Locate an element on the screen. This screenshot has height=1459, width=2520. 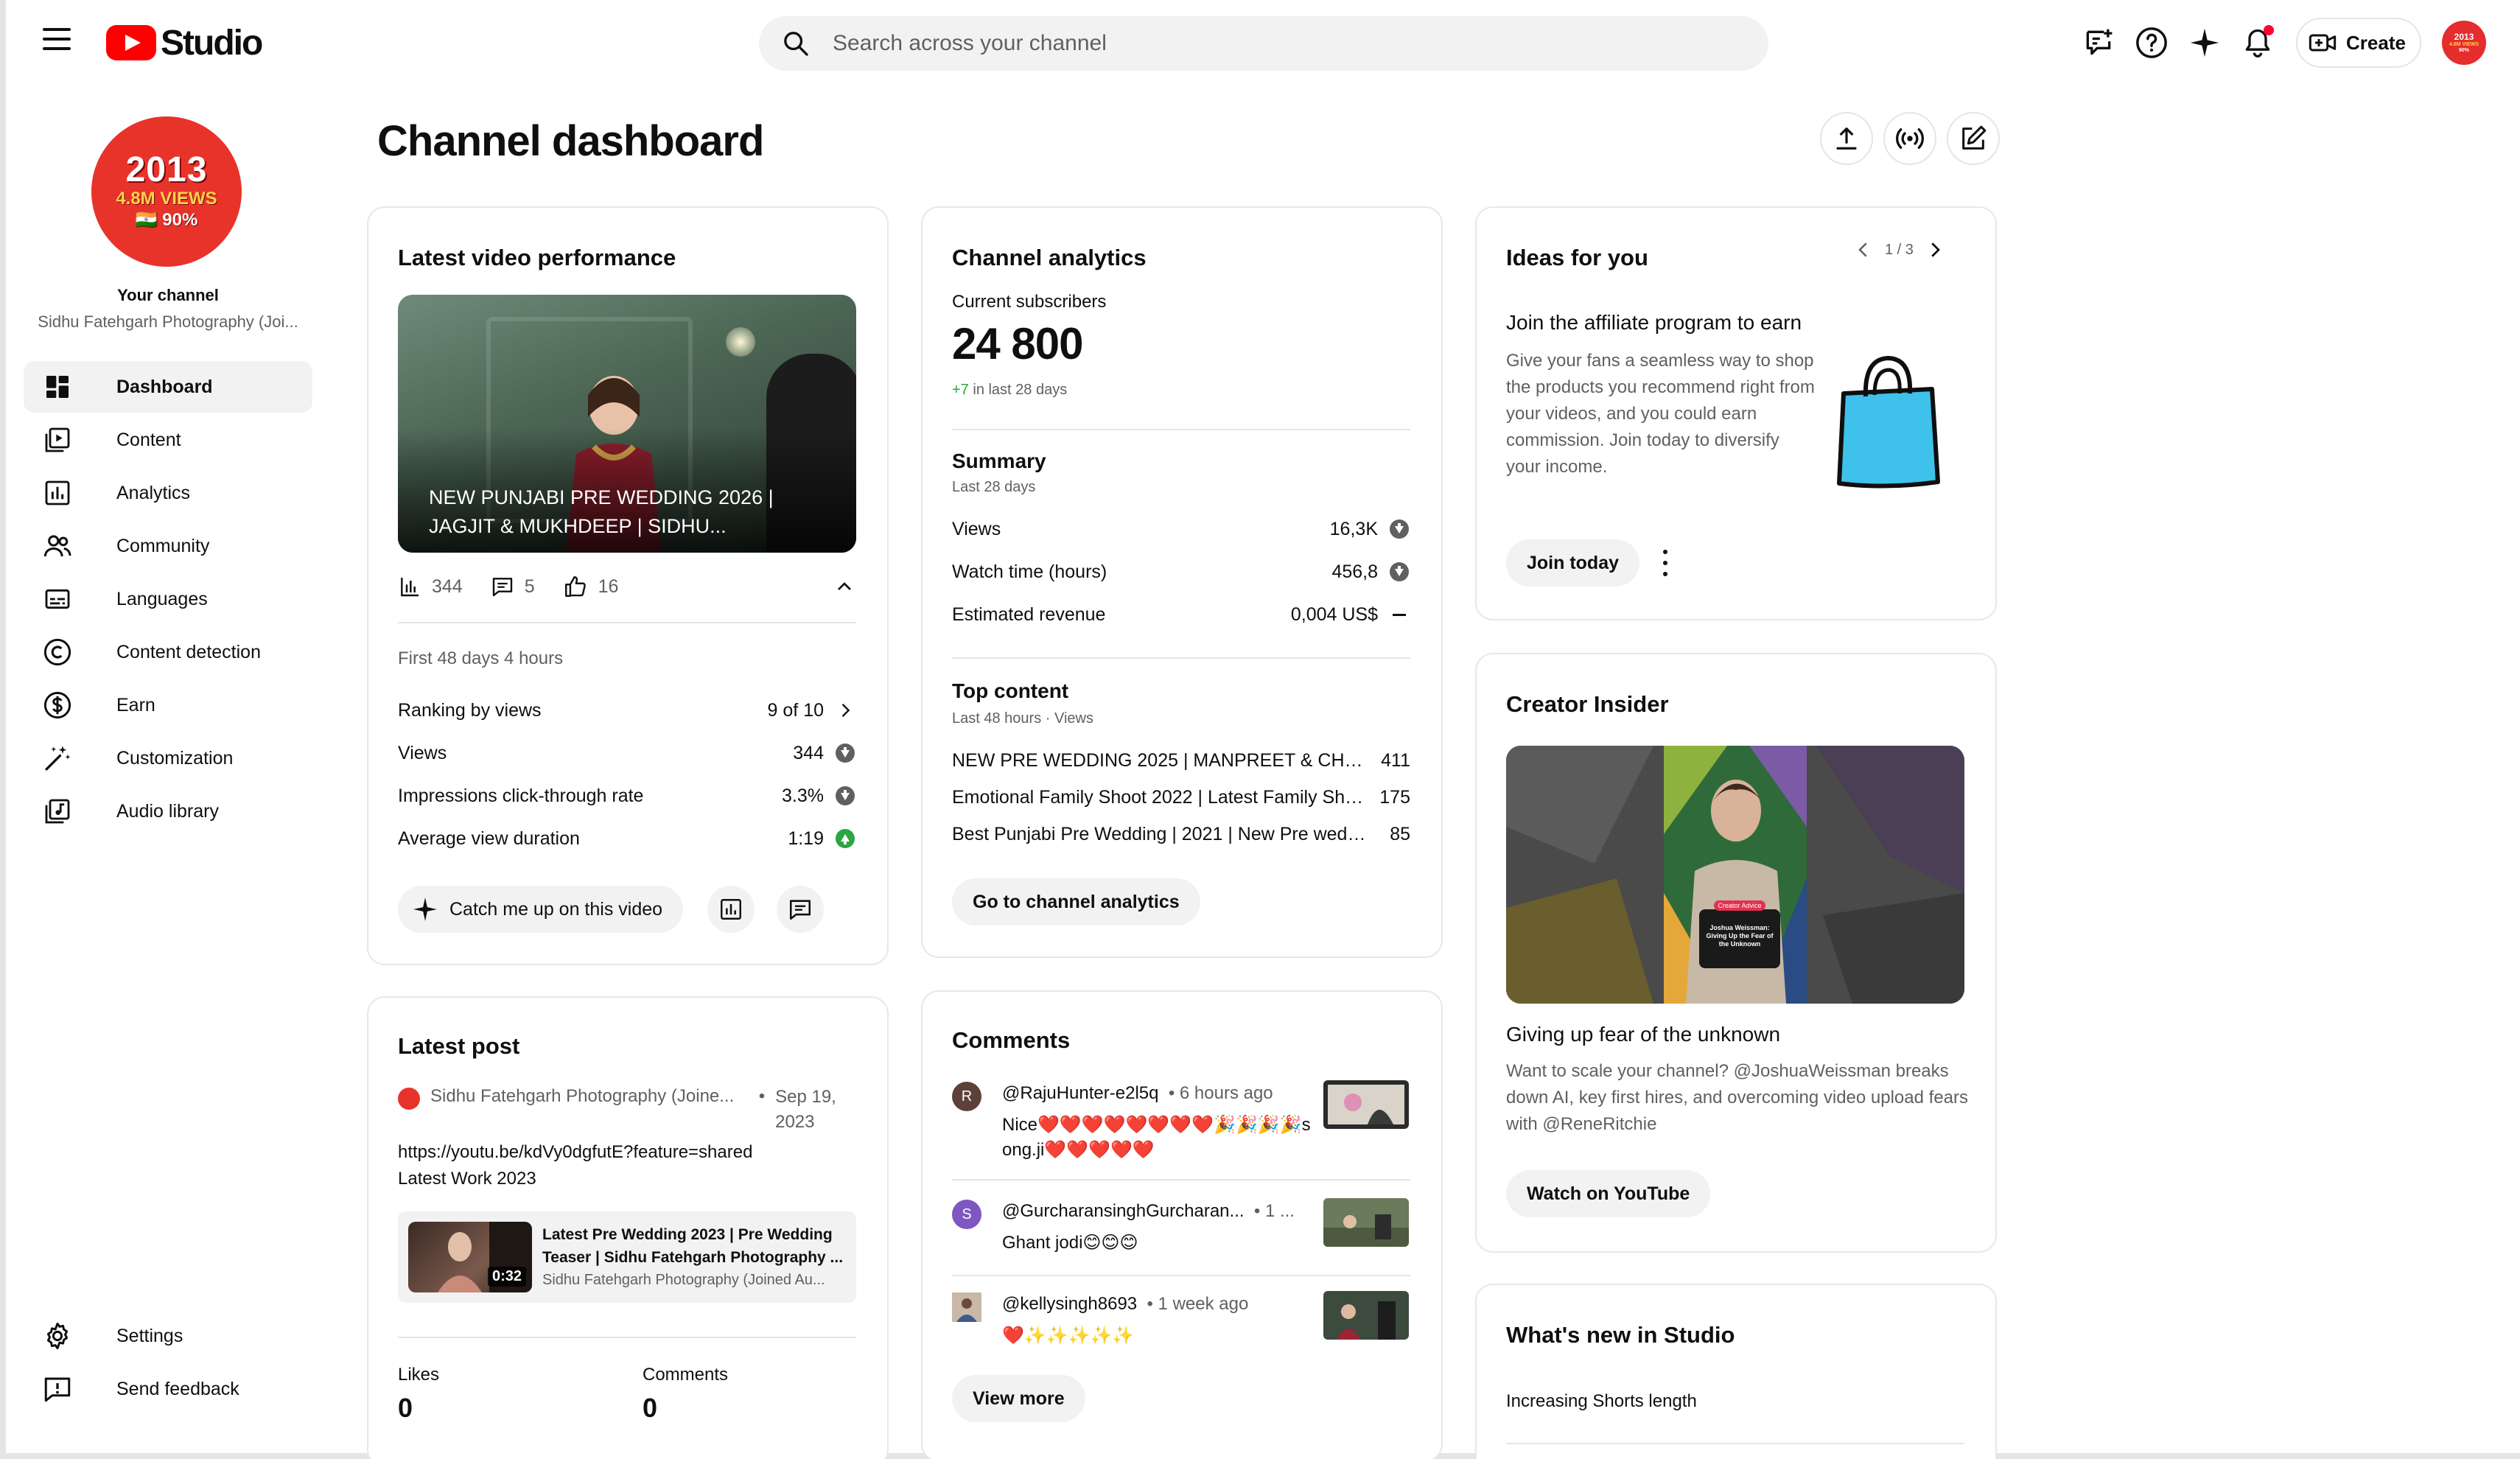
upload-icon is located at coordinates (1846, 138).